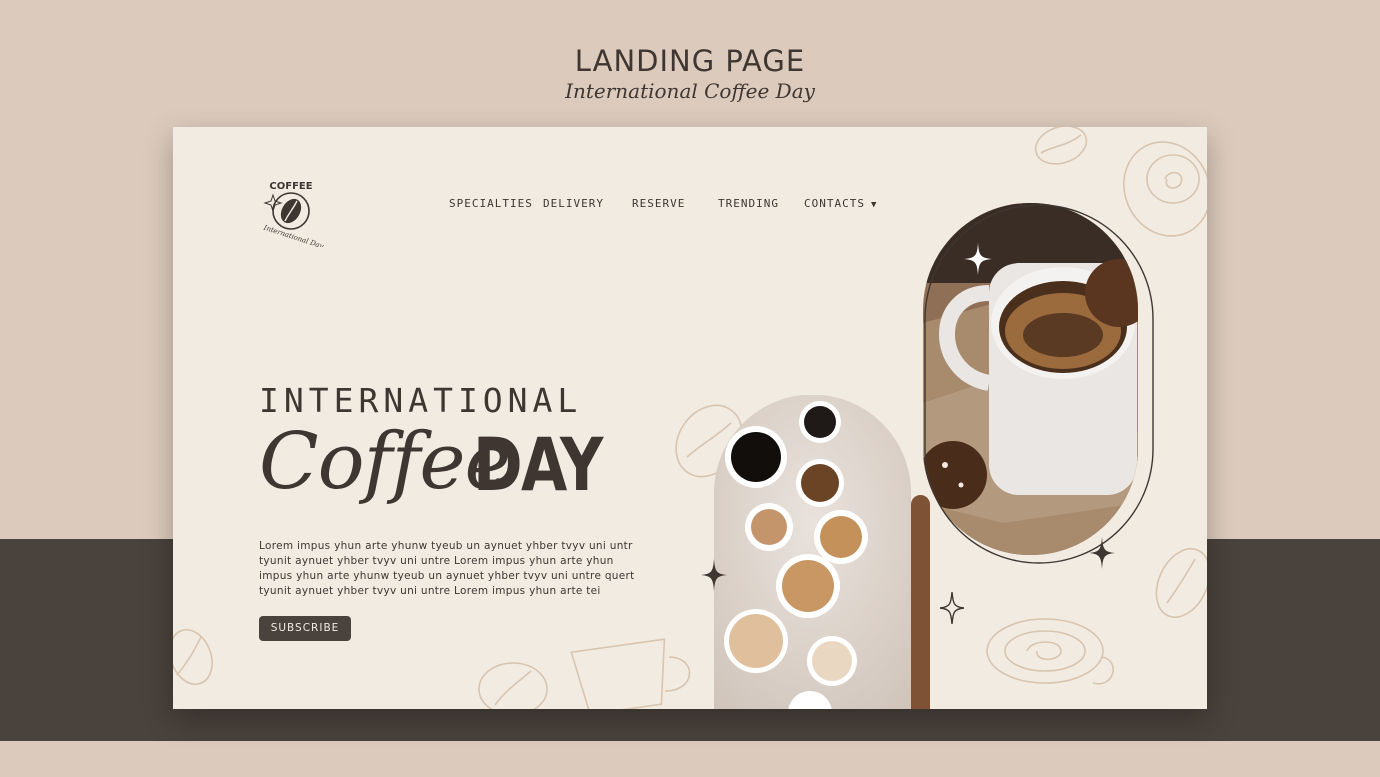  I want to click on logo-wordmark: COFFEE, so click(290, 186).